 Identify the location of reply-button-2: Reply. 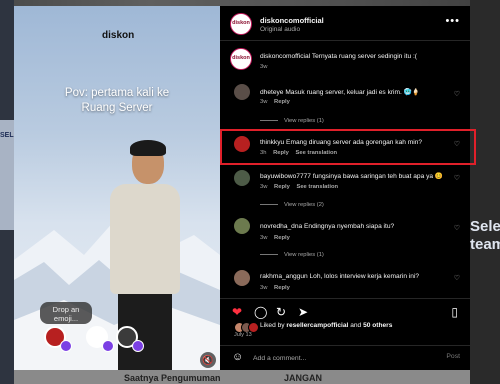
(281, 153).